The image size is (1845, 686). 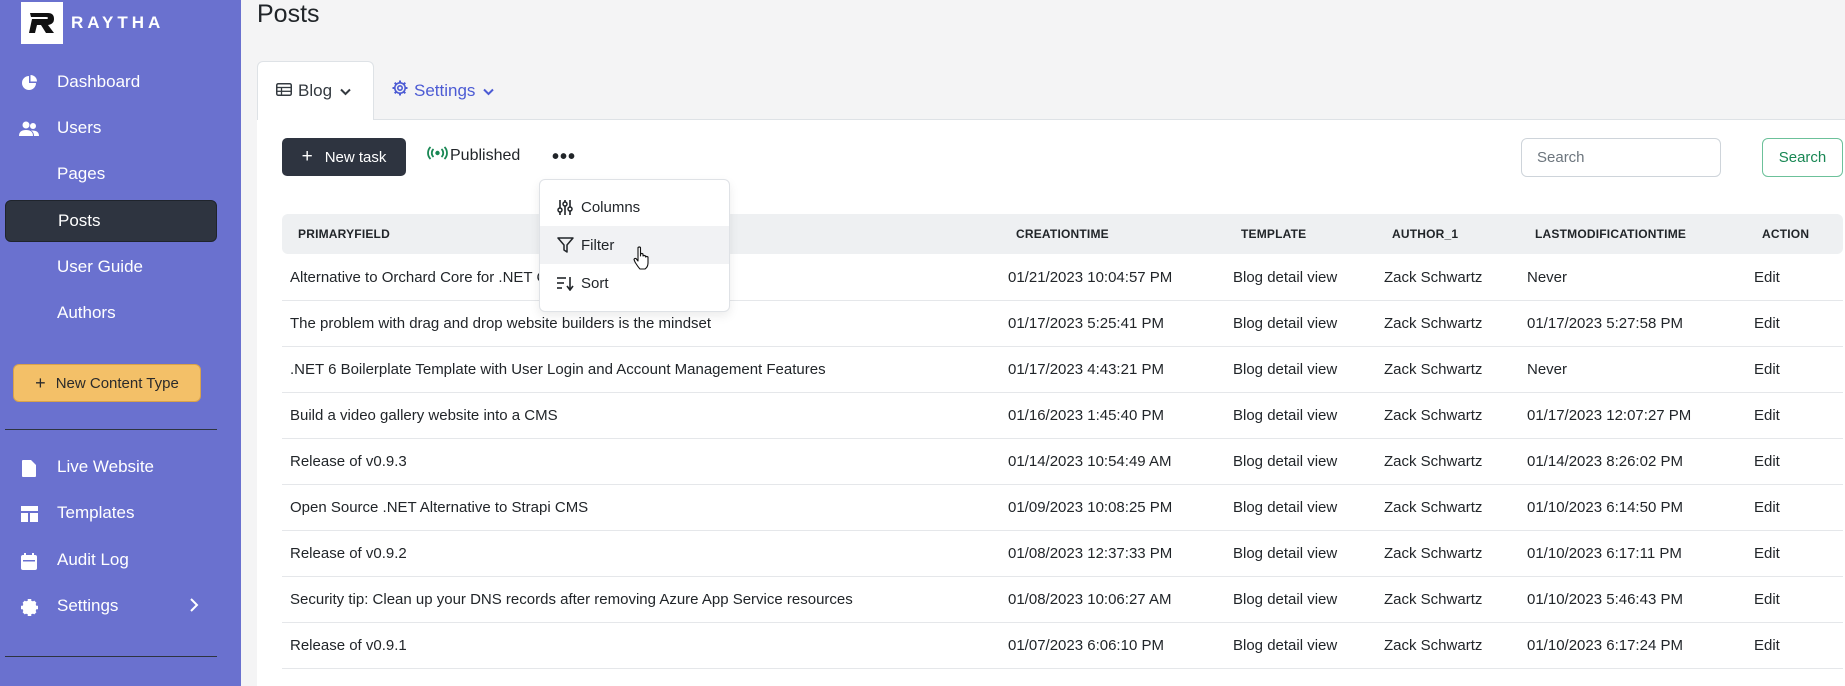 What do you see at coordinates (96, 512) in the screenshot?
I see `sidebar-item-label: Templates` at bounding box center [96, 512].